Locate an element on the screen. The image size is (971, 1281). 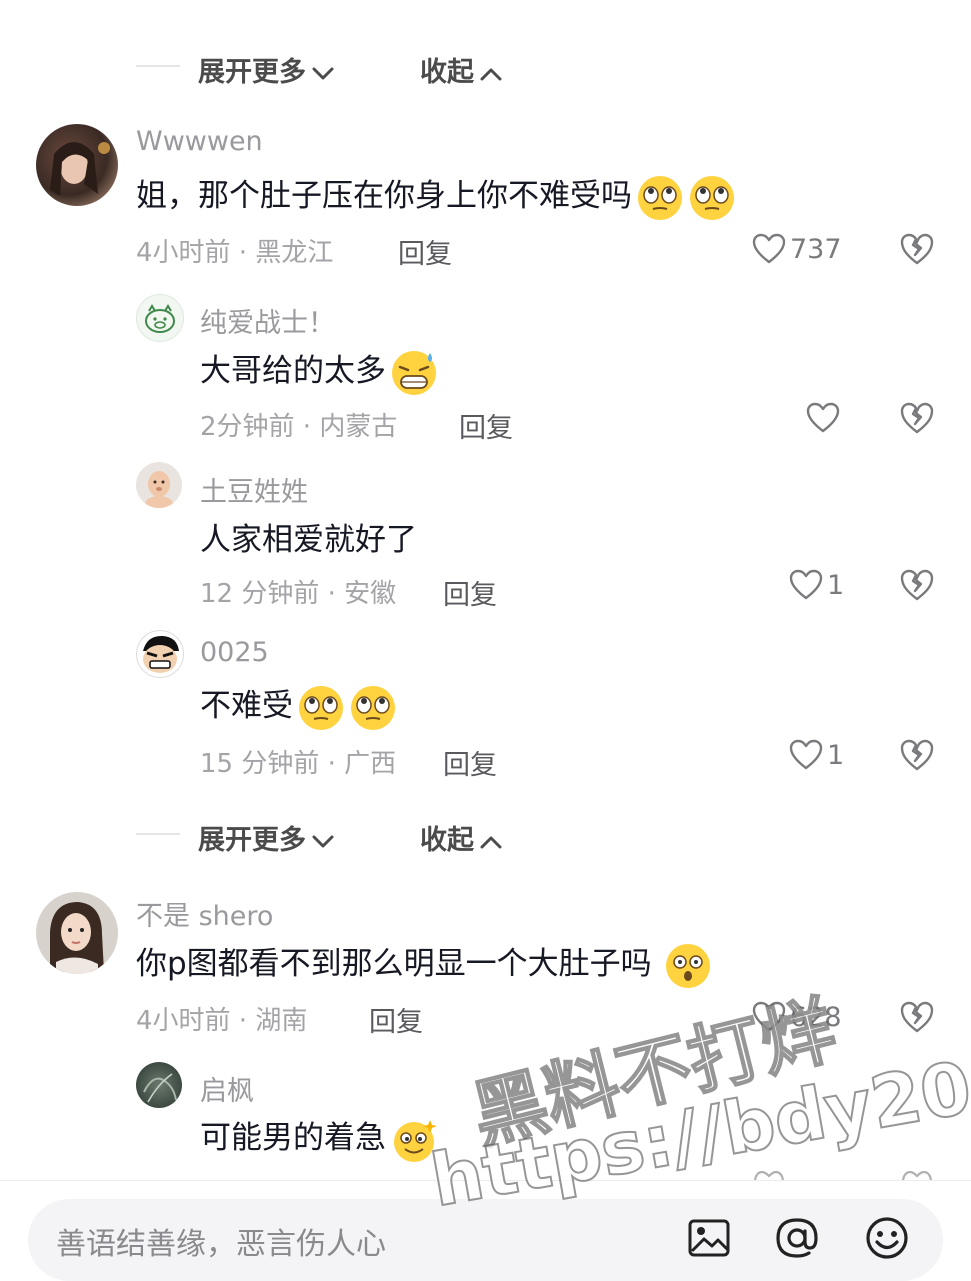
comment-meta: 2分钟前 · 内蒙古 is located at coordinates (299, 427).